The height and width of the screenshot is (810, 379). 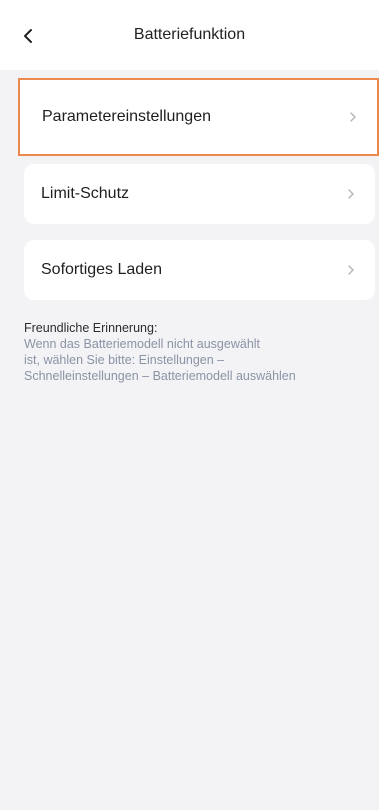 I want to click on reminder-line: ist, wählen Sie bitte: Einstellungen –, so click(x=124, y=360).